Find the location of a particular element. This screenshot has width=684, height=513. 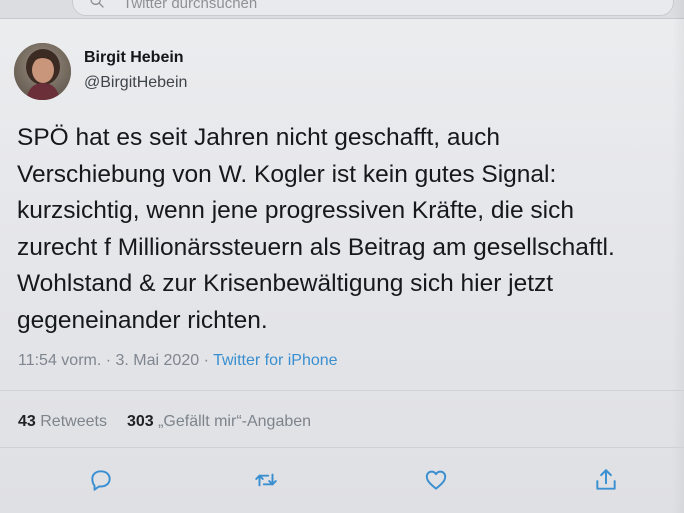

tweet-date: 3. Mai 2020 is located at coordinates (158, 360).